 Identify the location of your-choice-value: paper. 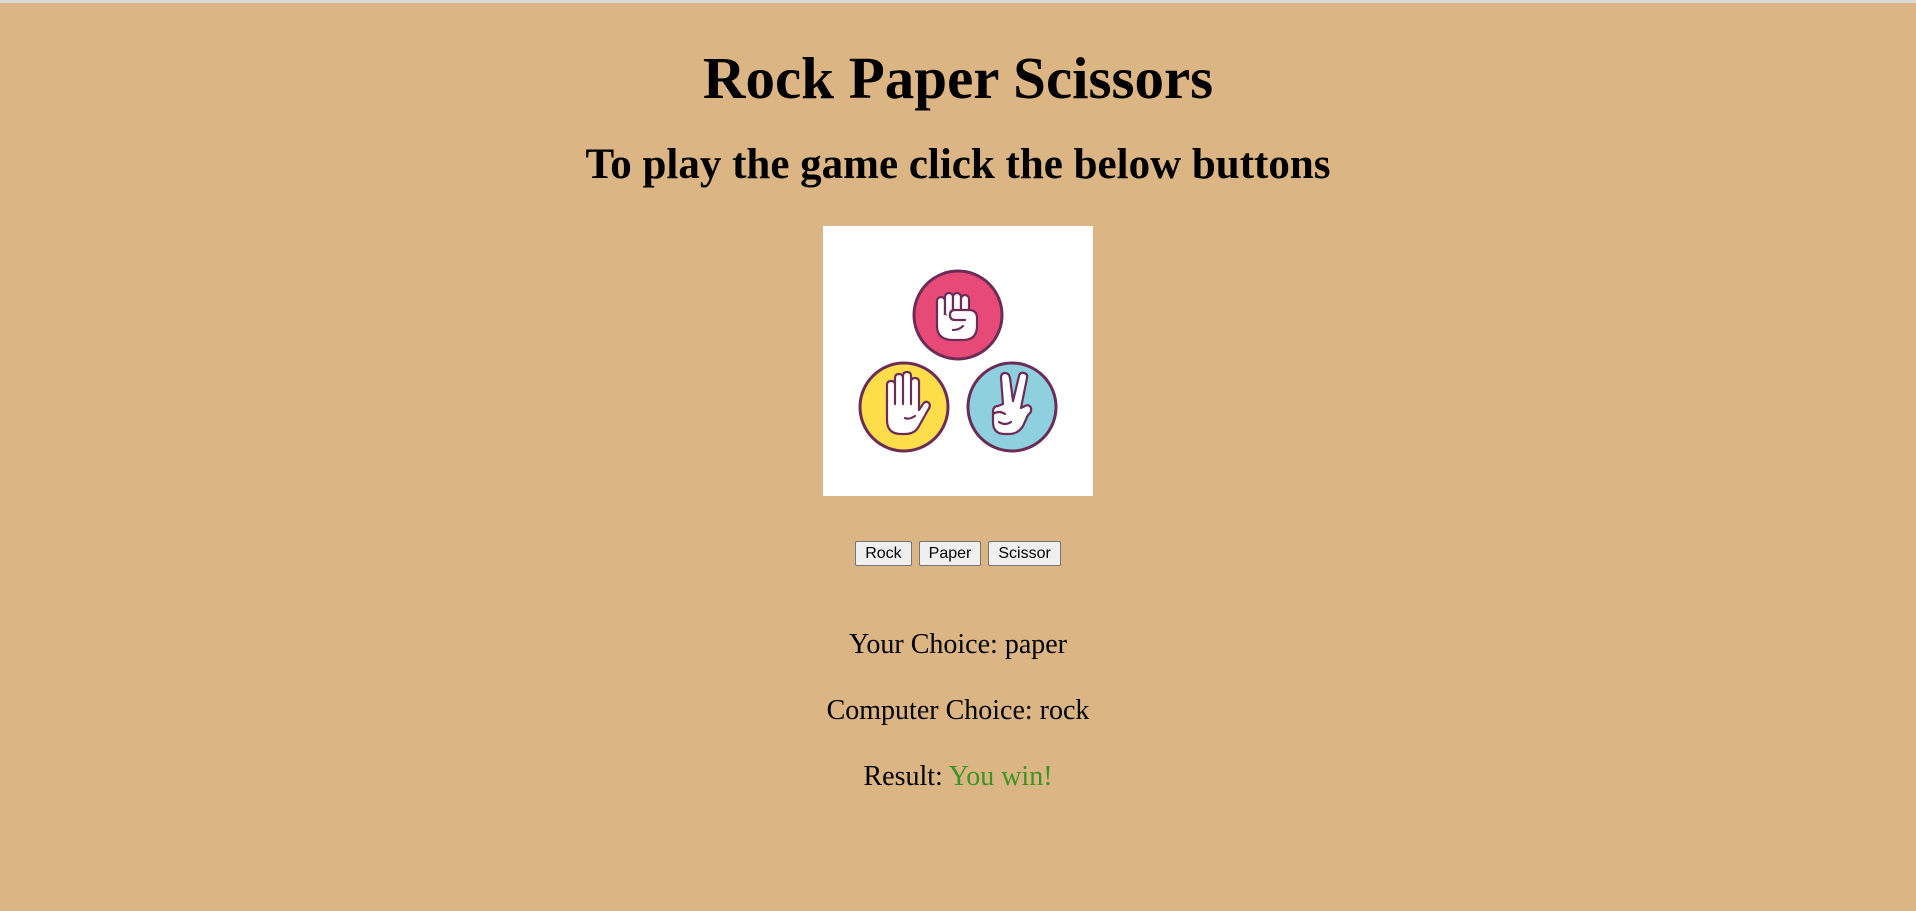
(1036, 644).